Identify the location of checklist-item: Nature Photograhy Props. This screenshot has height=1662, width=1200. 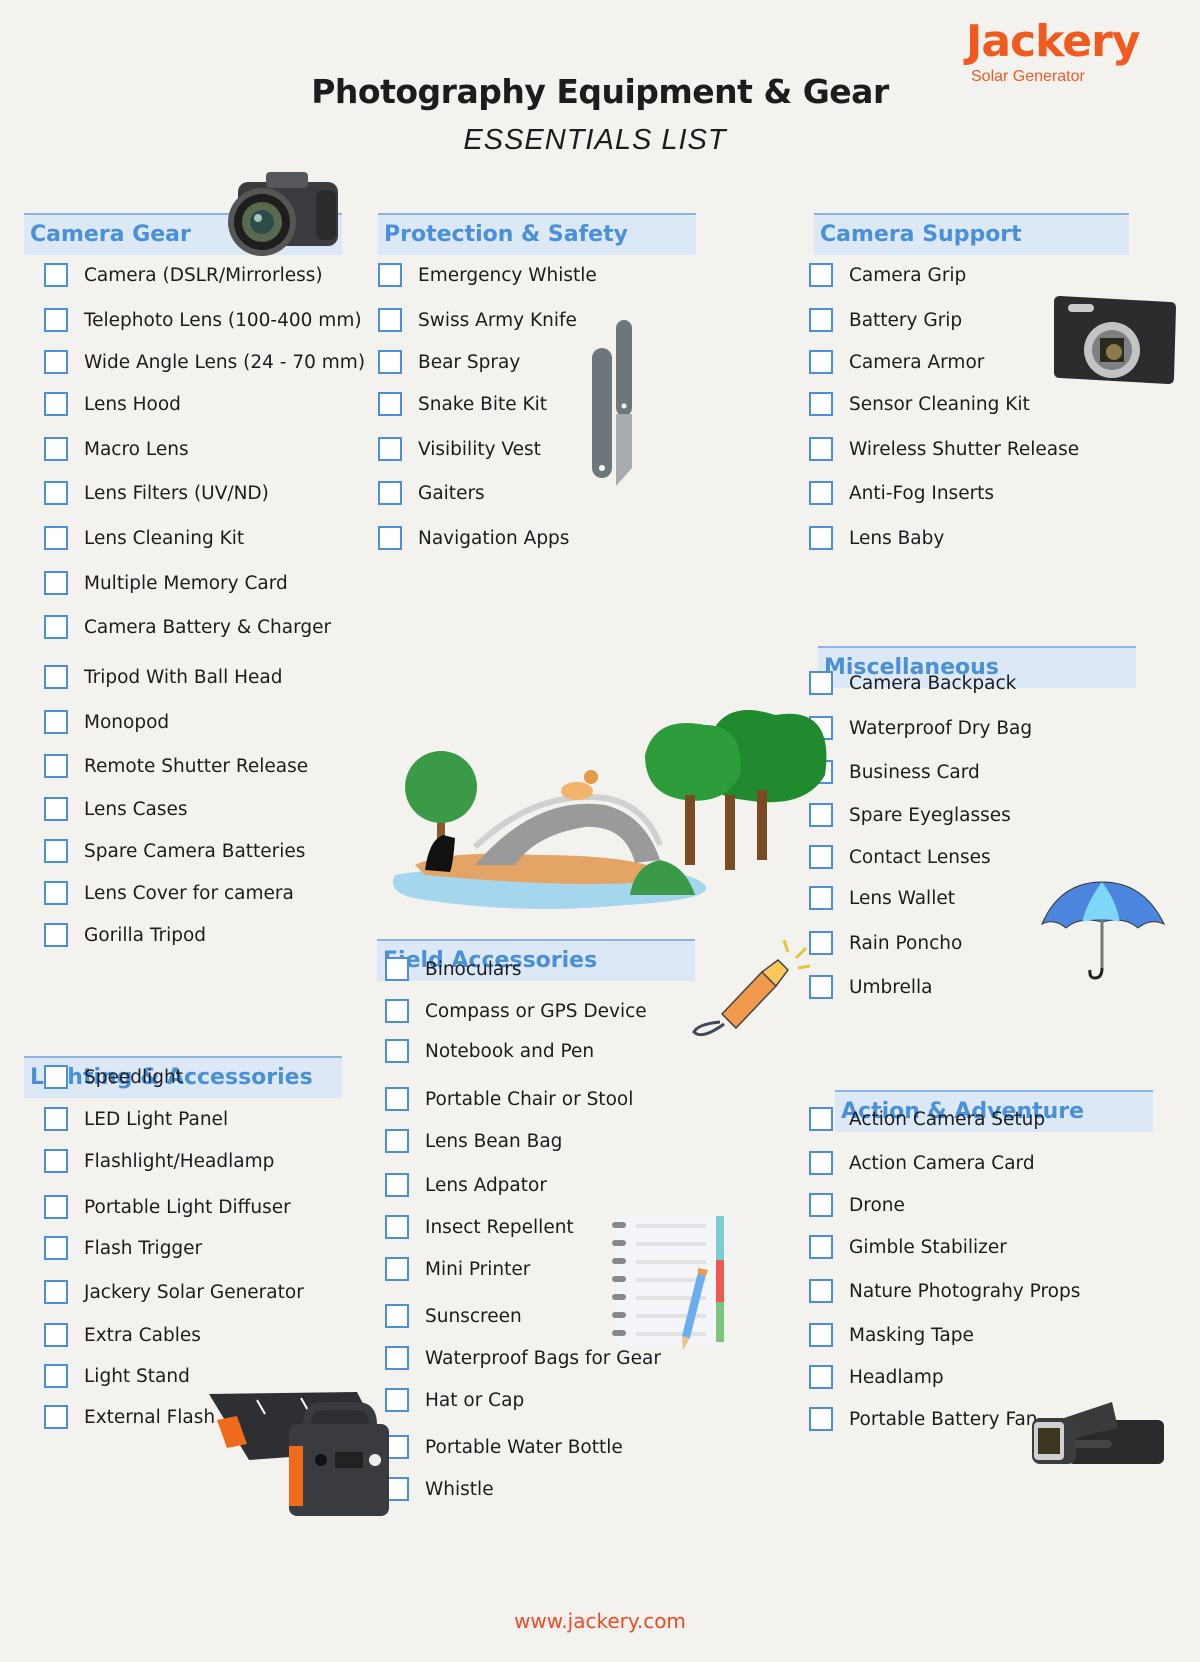
(944, 1291).